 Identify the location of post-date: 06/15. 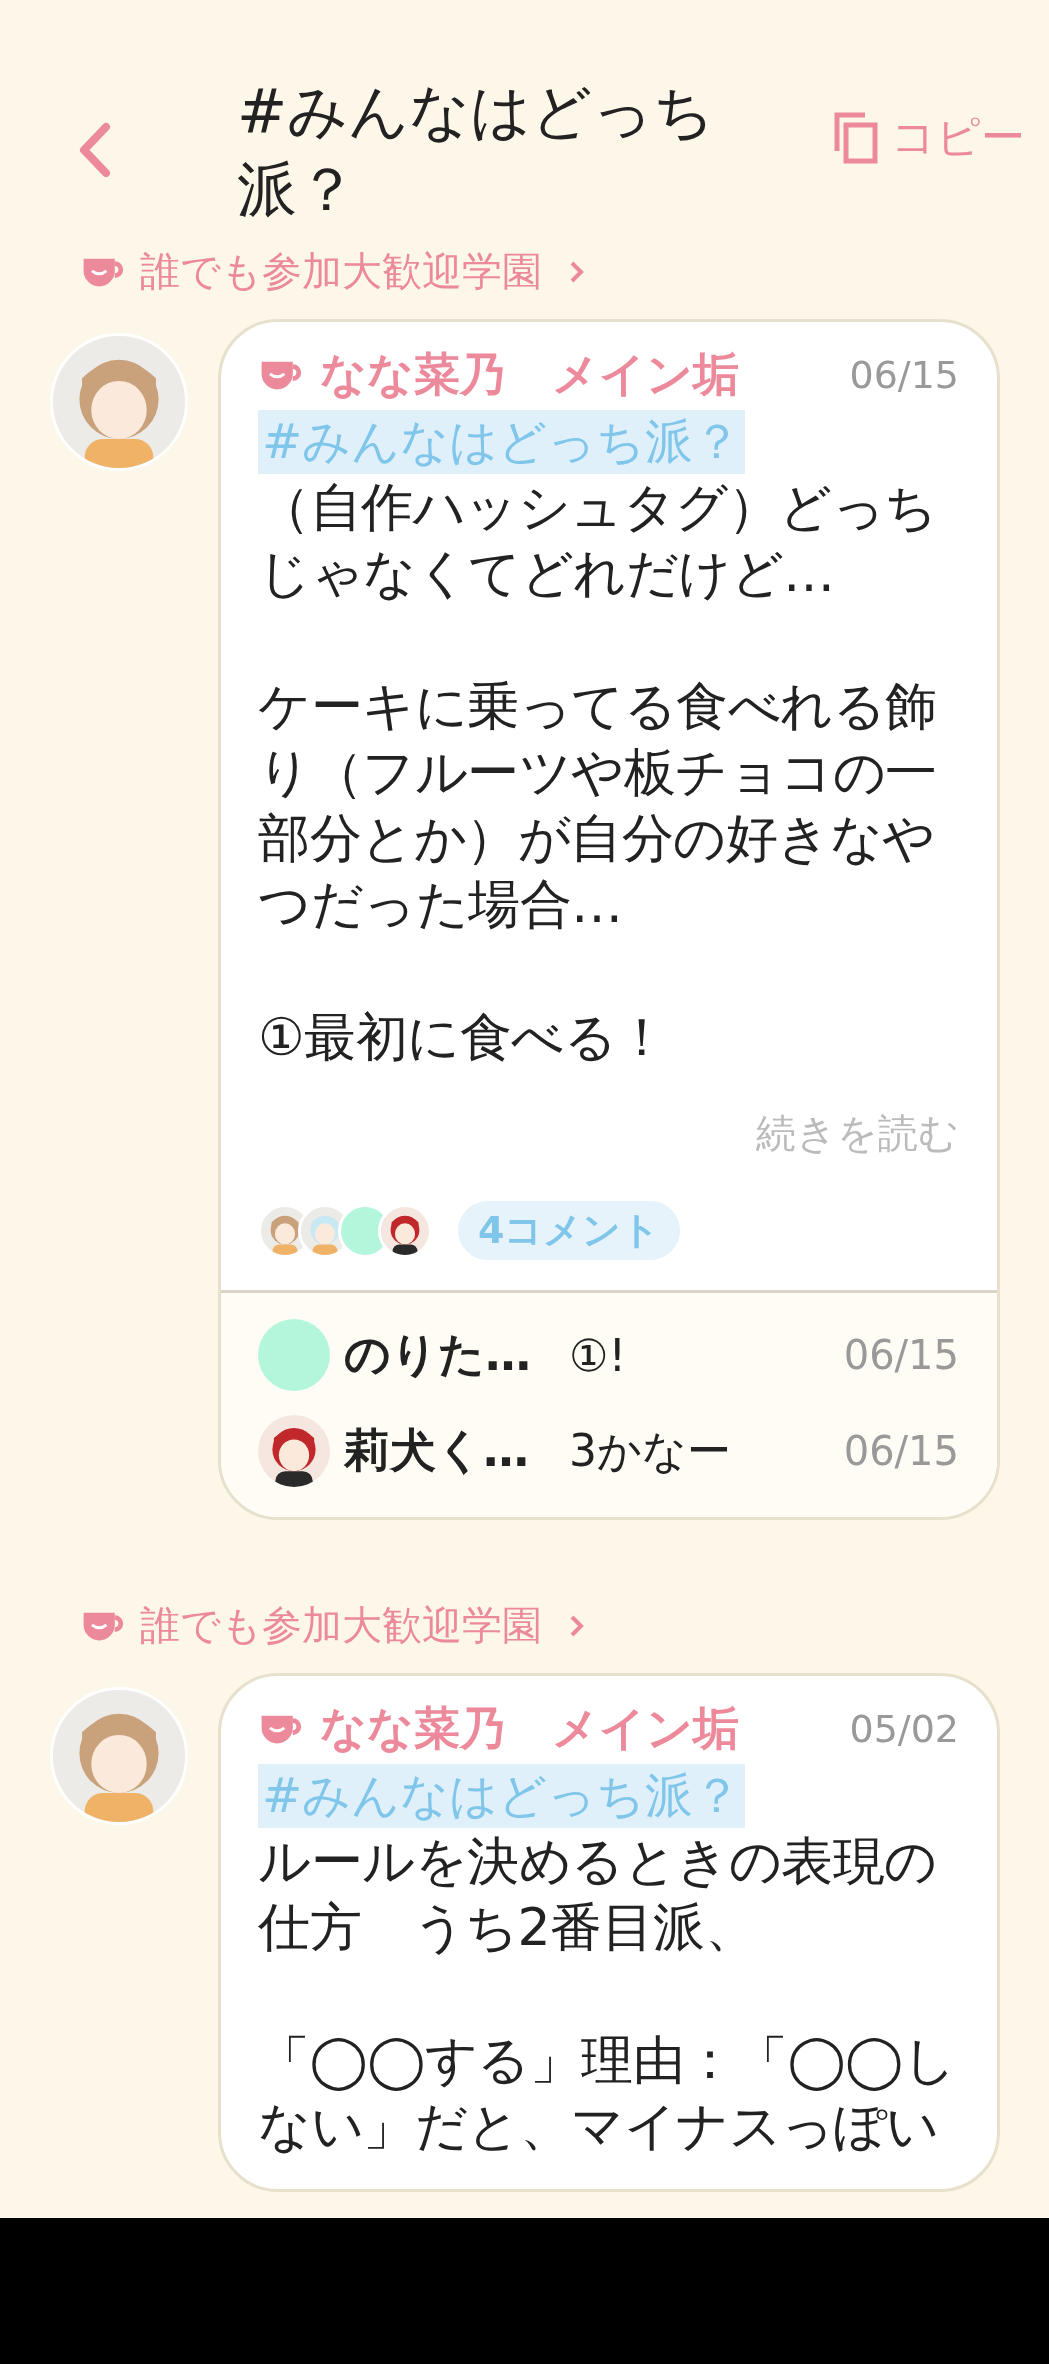
(904, 375).